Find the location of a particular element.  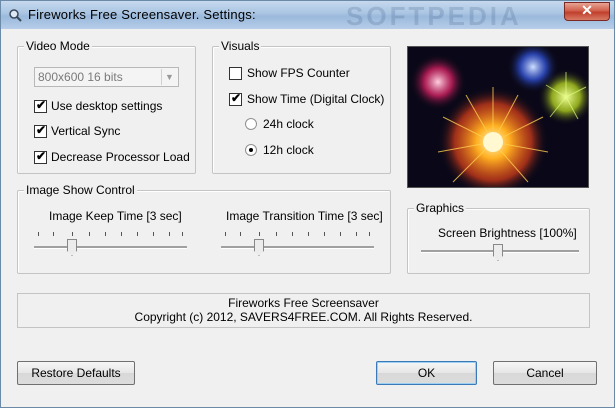

vertical-sync-label: Vertical Sync is located at coordinates (85, 131).